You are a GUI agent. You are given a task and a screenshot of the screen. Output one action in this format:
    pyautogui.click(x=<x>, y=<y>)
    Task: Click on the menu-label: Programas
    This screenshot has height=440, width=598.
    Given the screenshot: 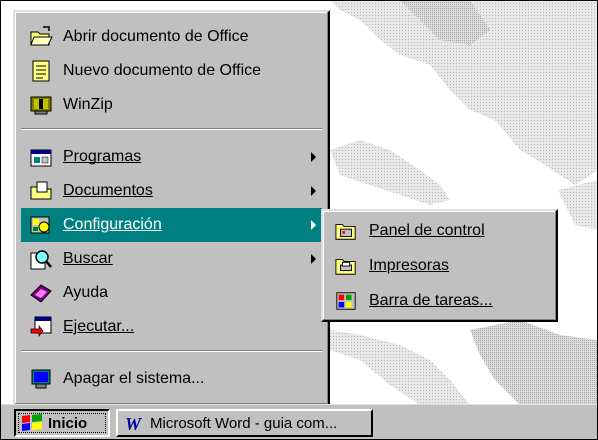 What is the action you would take?
    pyautogui.click(x=102, y=156)
    